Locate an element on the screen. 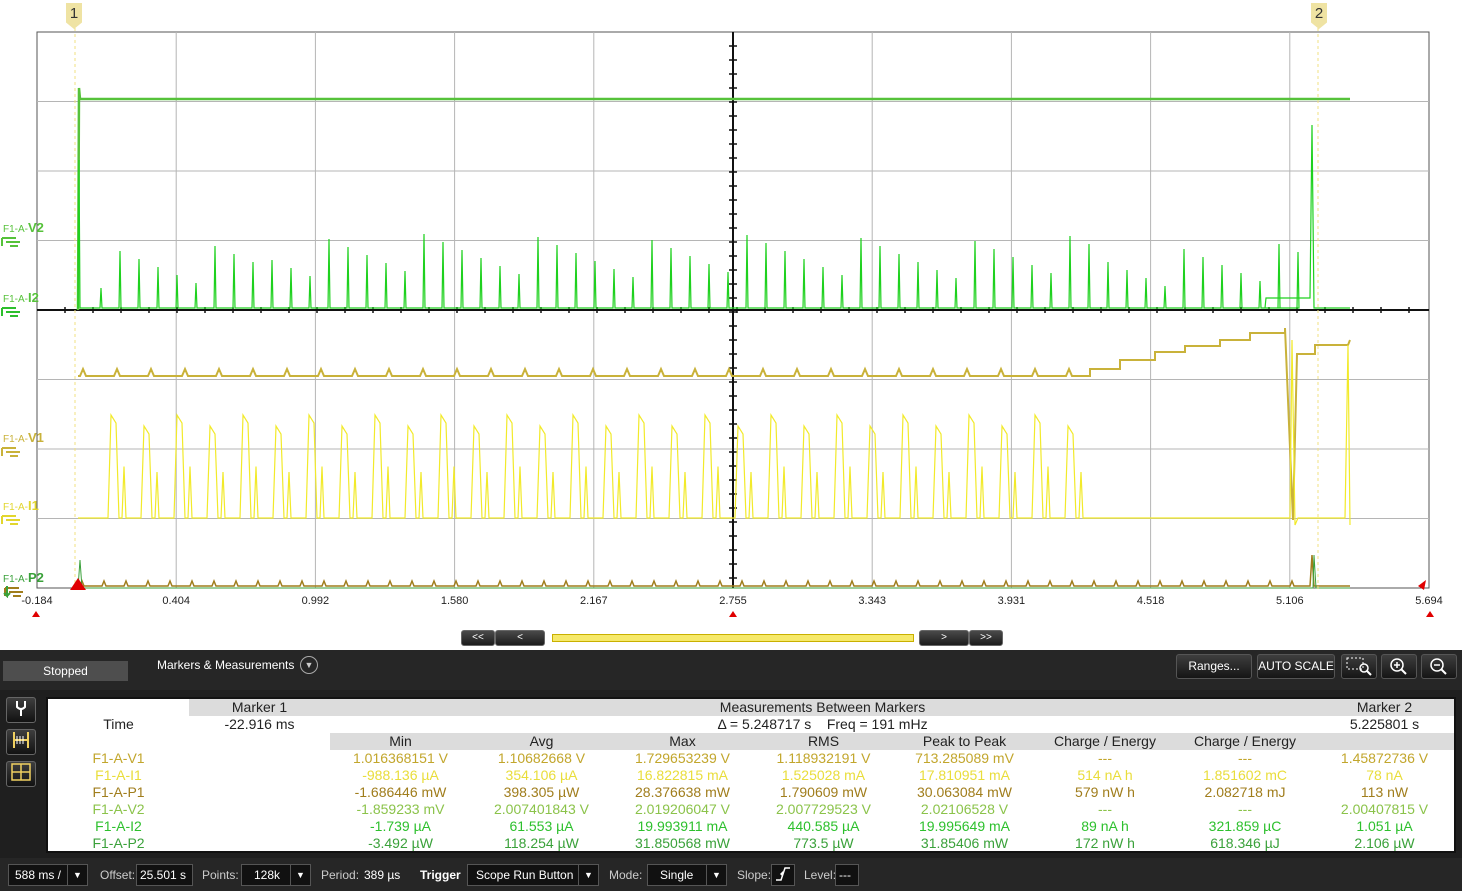 This screenshot has width=1462, height=891. status-indicator: Stopped is located at coordinates (65, 671).